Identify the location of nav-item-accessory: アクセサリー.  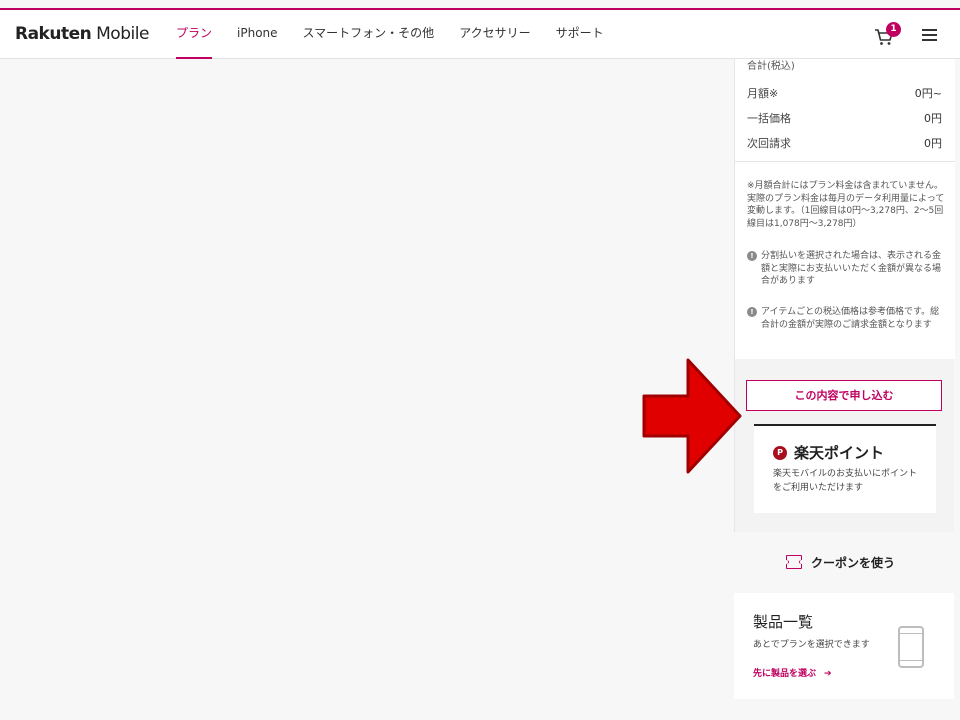
(494, 34).